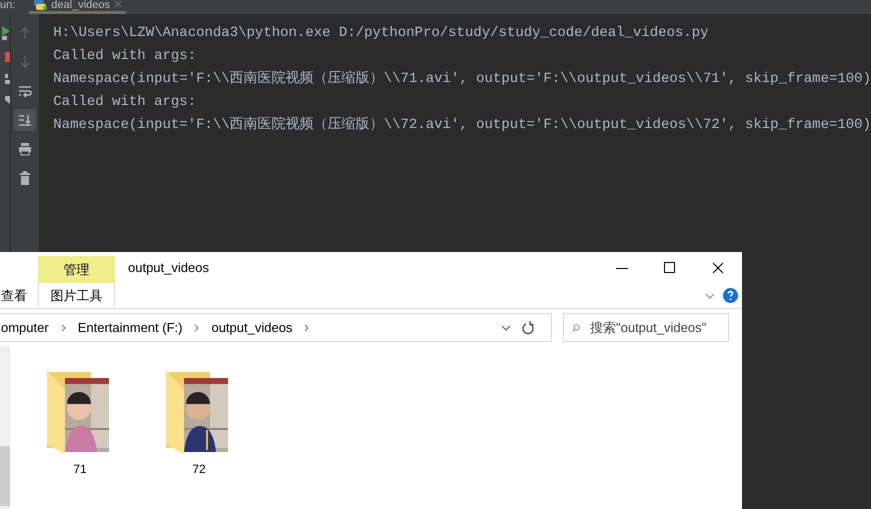 This screenshot has height=509, width=871. What do you see at coordinates (80, 469) in the screenshot?
I see `folder-name: 71` at bounding box center [80, 469].